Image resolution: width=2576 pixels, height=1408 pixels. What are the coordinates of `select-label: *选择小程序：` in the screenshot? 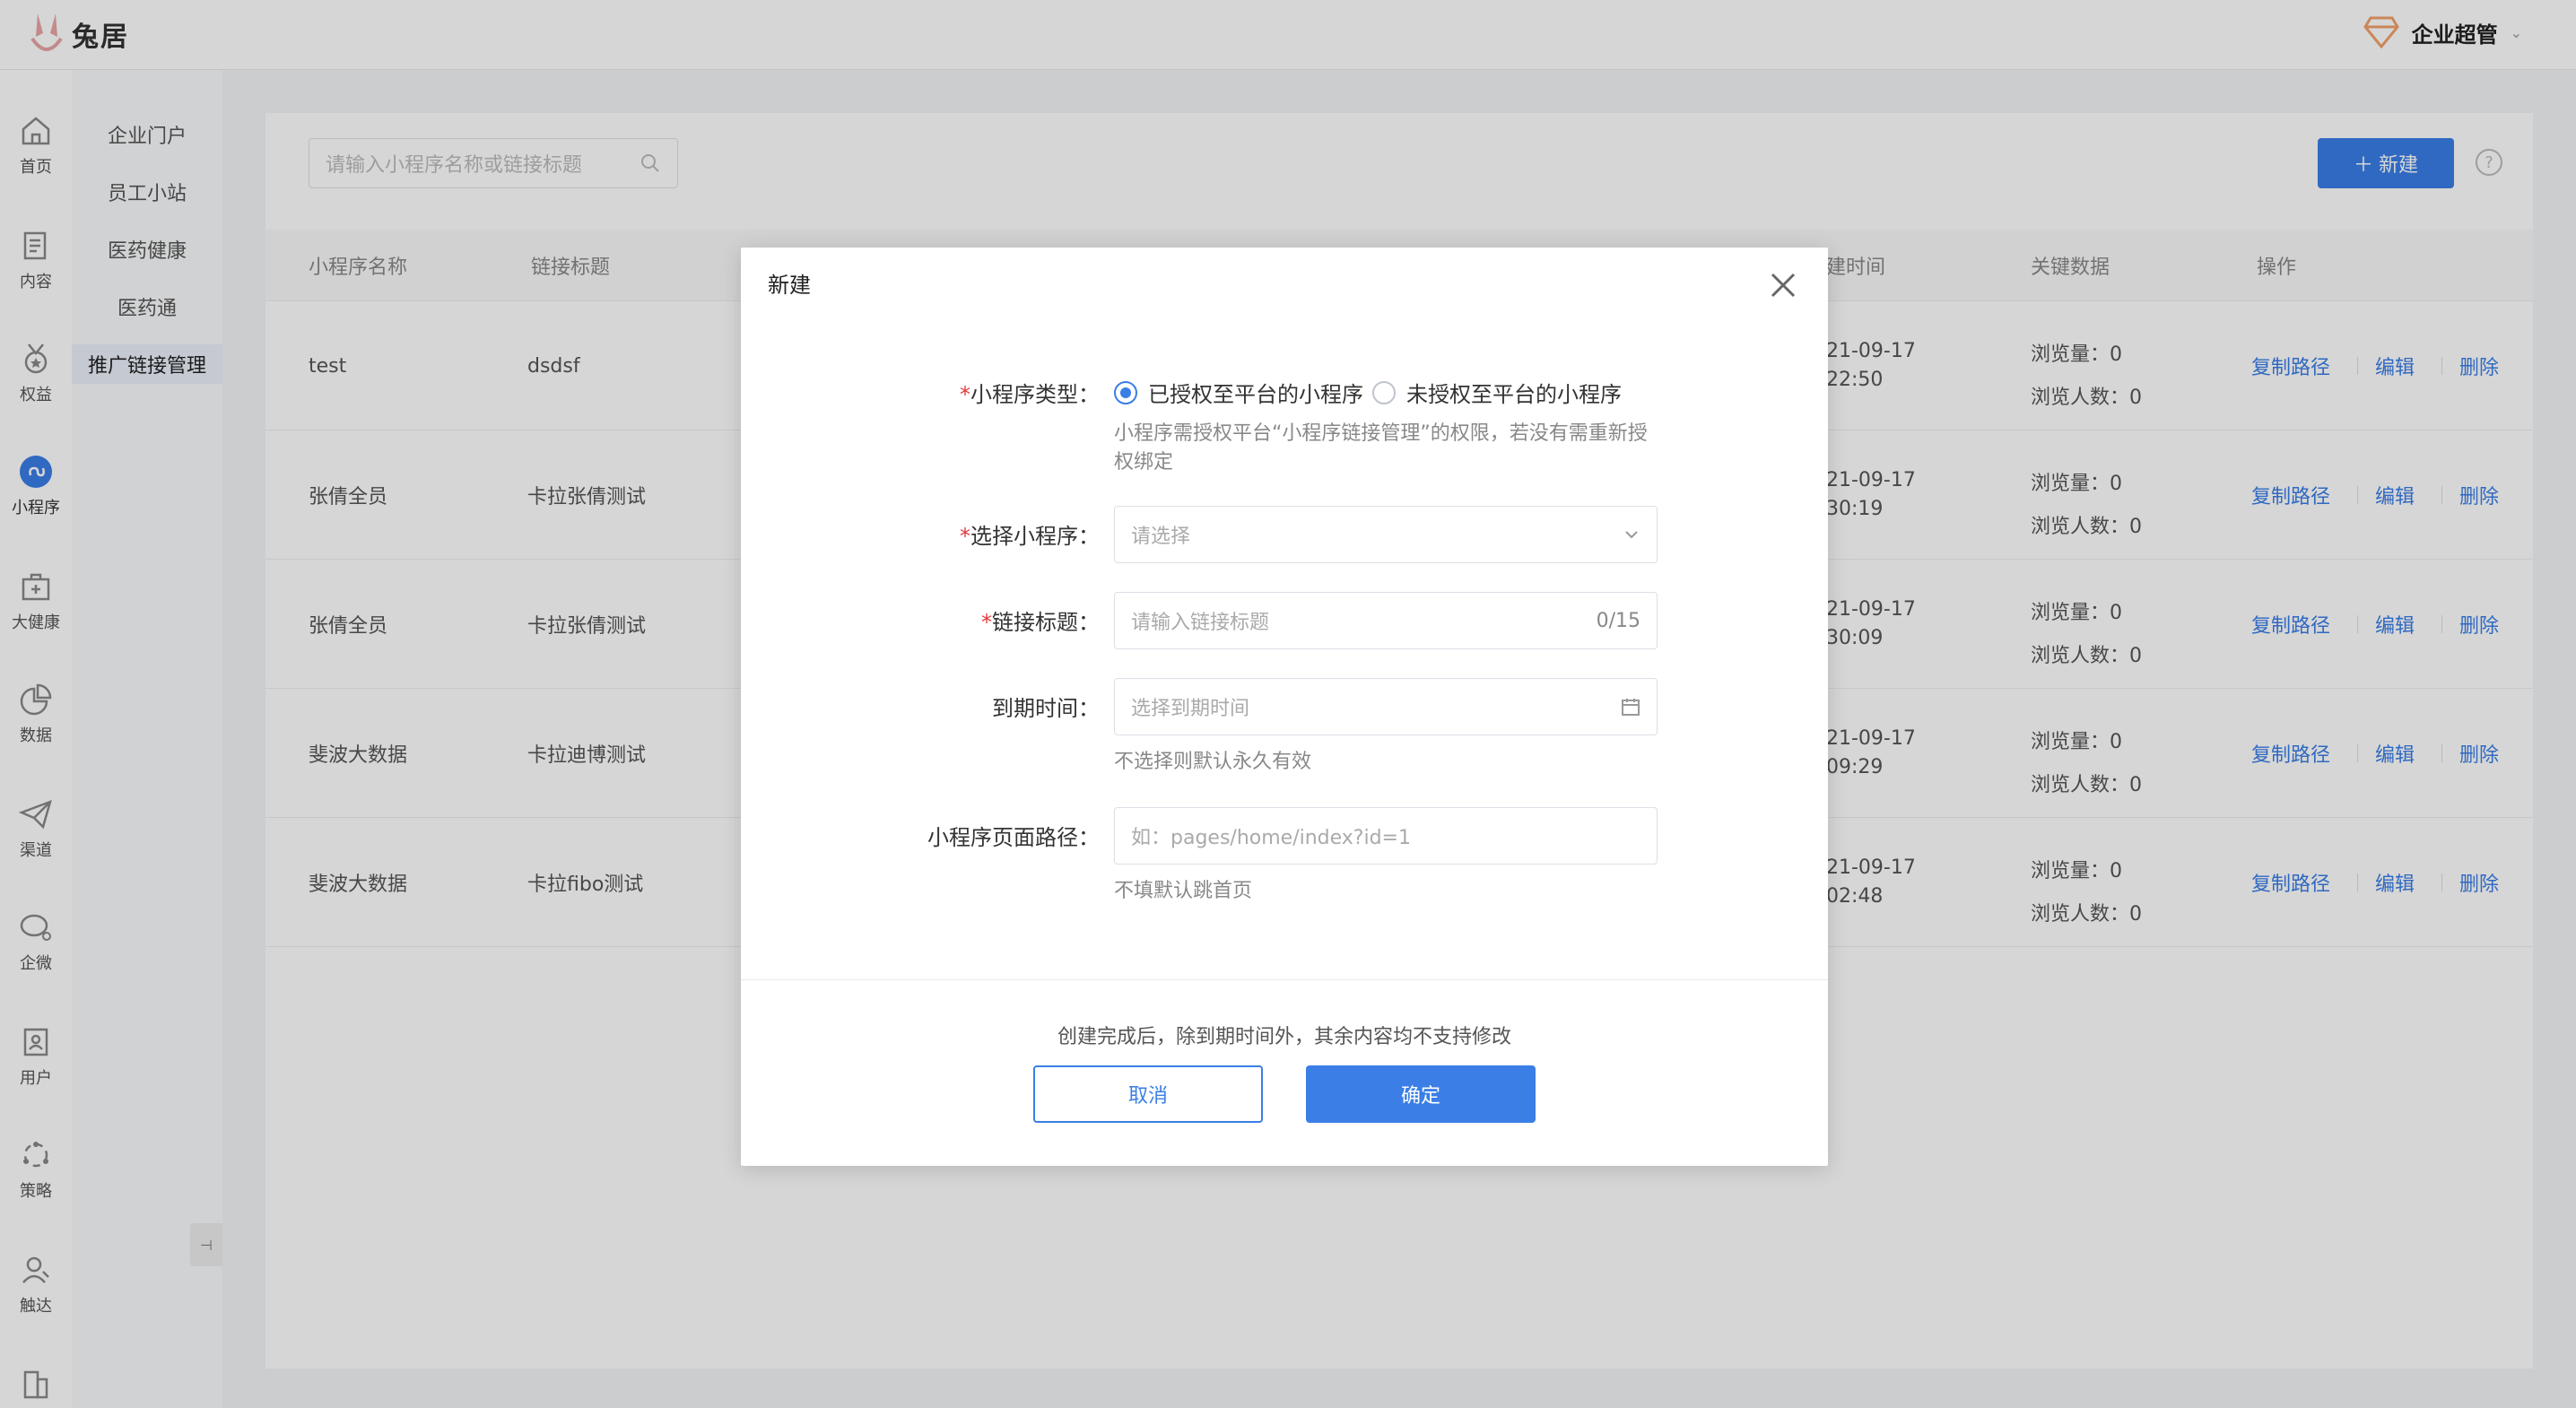 It's located at (1030, 536).